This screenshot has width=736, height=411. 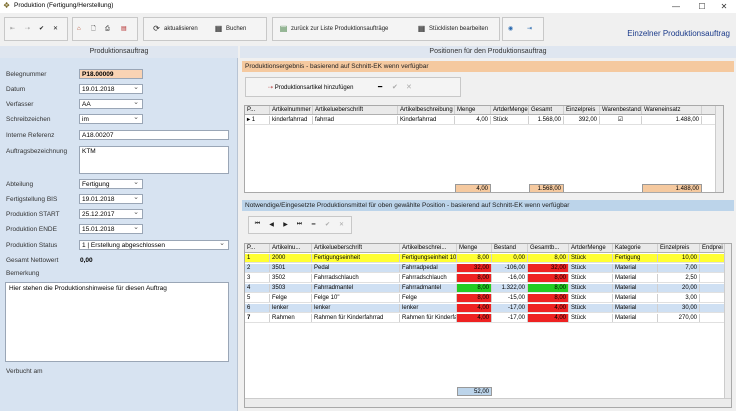 I want to click on cancel-icon: ✕, so click(x=55, y=29).